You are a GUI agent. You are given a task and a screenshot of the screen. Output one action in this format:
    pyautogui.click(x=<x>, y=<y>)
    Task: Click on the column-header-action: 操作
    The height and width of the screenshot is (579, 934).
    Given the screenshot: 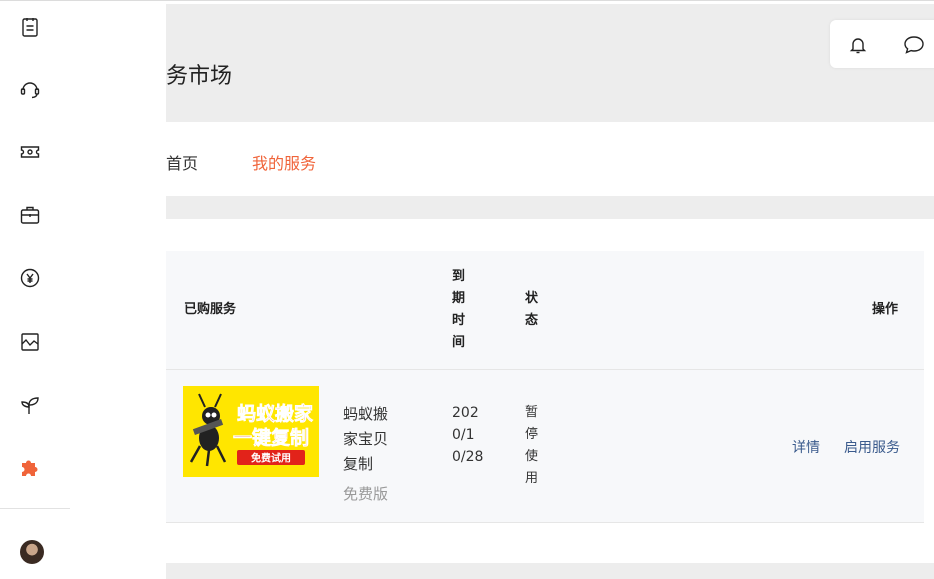 What is the action you would take?
    pyautogui.click(x=885, y=309)
    